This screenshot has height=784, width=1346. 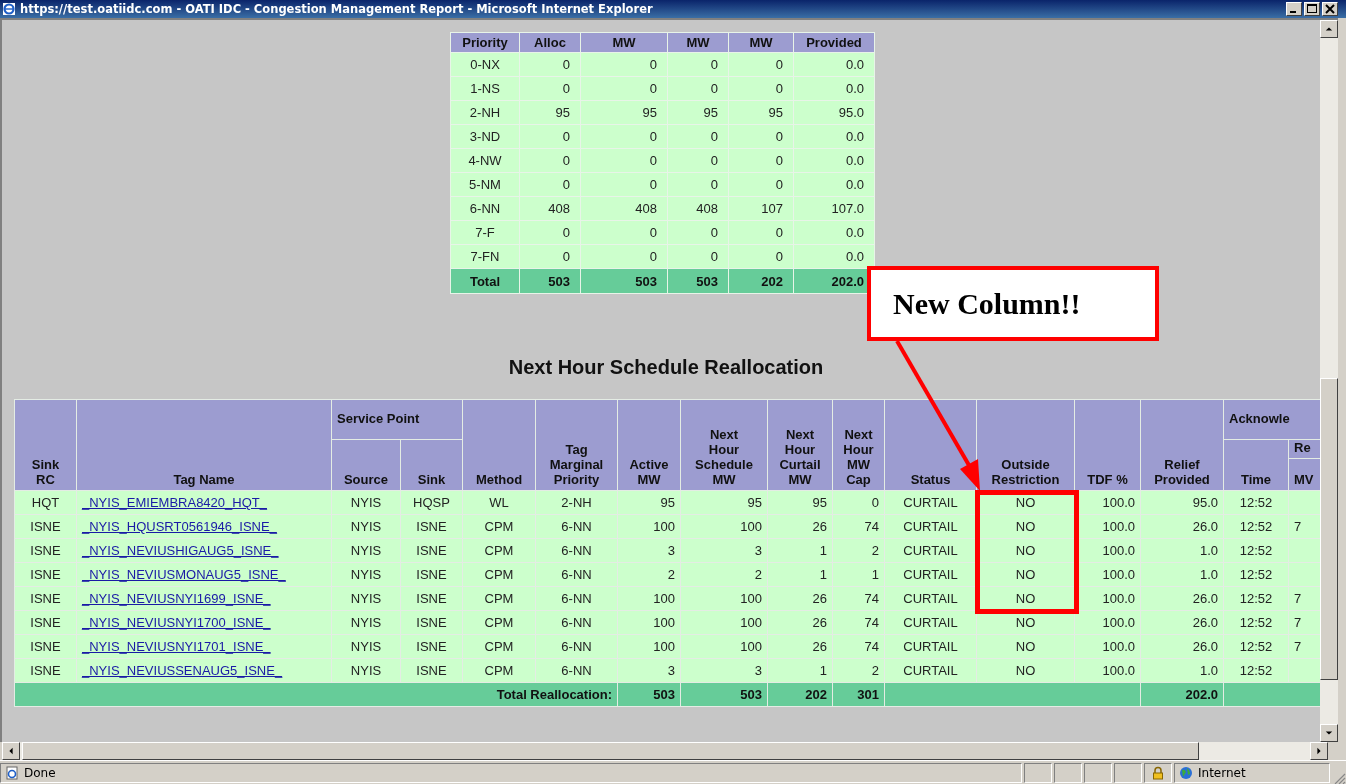 I want to click on scroll-down-button, so click(x=1329, y=733).